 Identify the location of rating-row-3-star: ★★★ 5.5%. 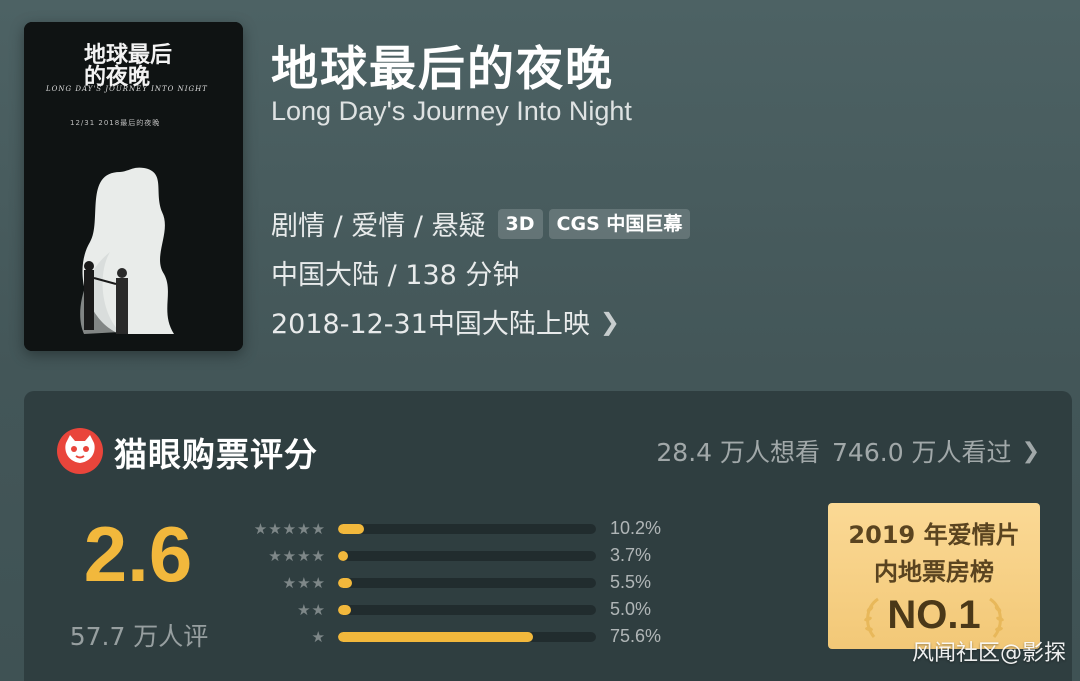
(447, 582).